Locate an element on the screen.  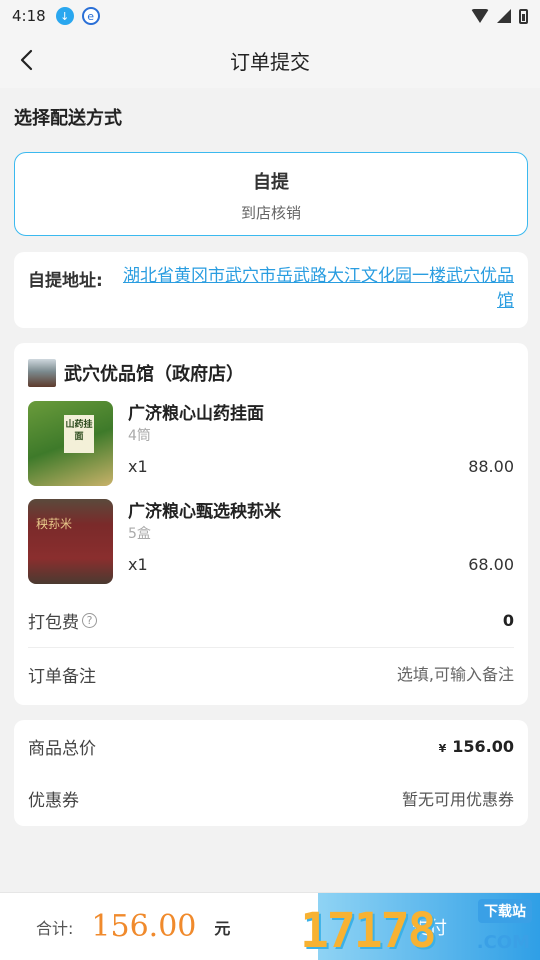
back-button is located at coordinates (28, 60).